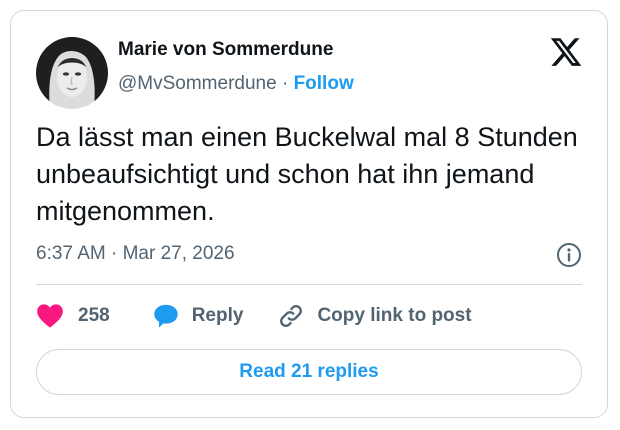 The image size is (620, 430). What do you see at coordinates (569, 255) in the screenshot?
I see `info-icon` at bounding box center [569, 255].